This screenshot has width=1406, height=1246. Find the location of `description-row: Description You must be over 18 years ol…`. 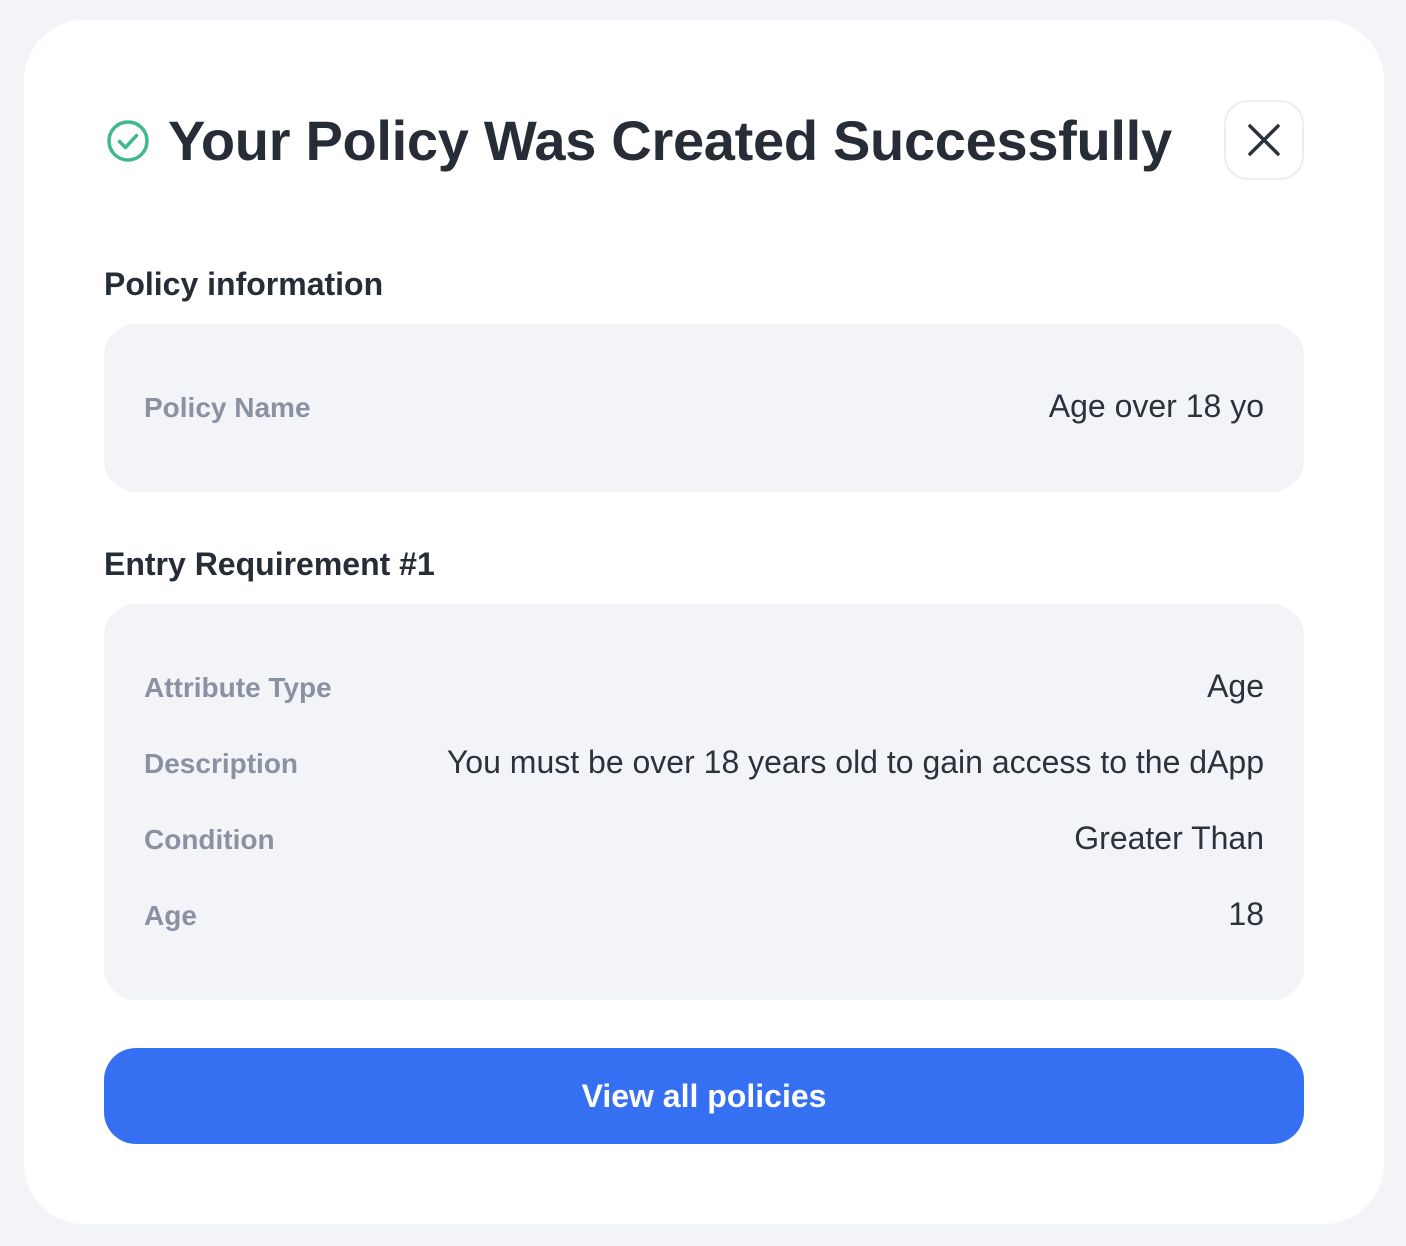

description-row: Description You must be over 18 years ol… is located at coordinates (704, 764).